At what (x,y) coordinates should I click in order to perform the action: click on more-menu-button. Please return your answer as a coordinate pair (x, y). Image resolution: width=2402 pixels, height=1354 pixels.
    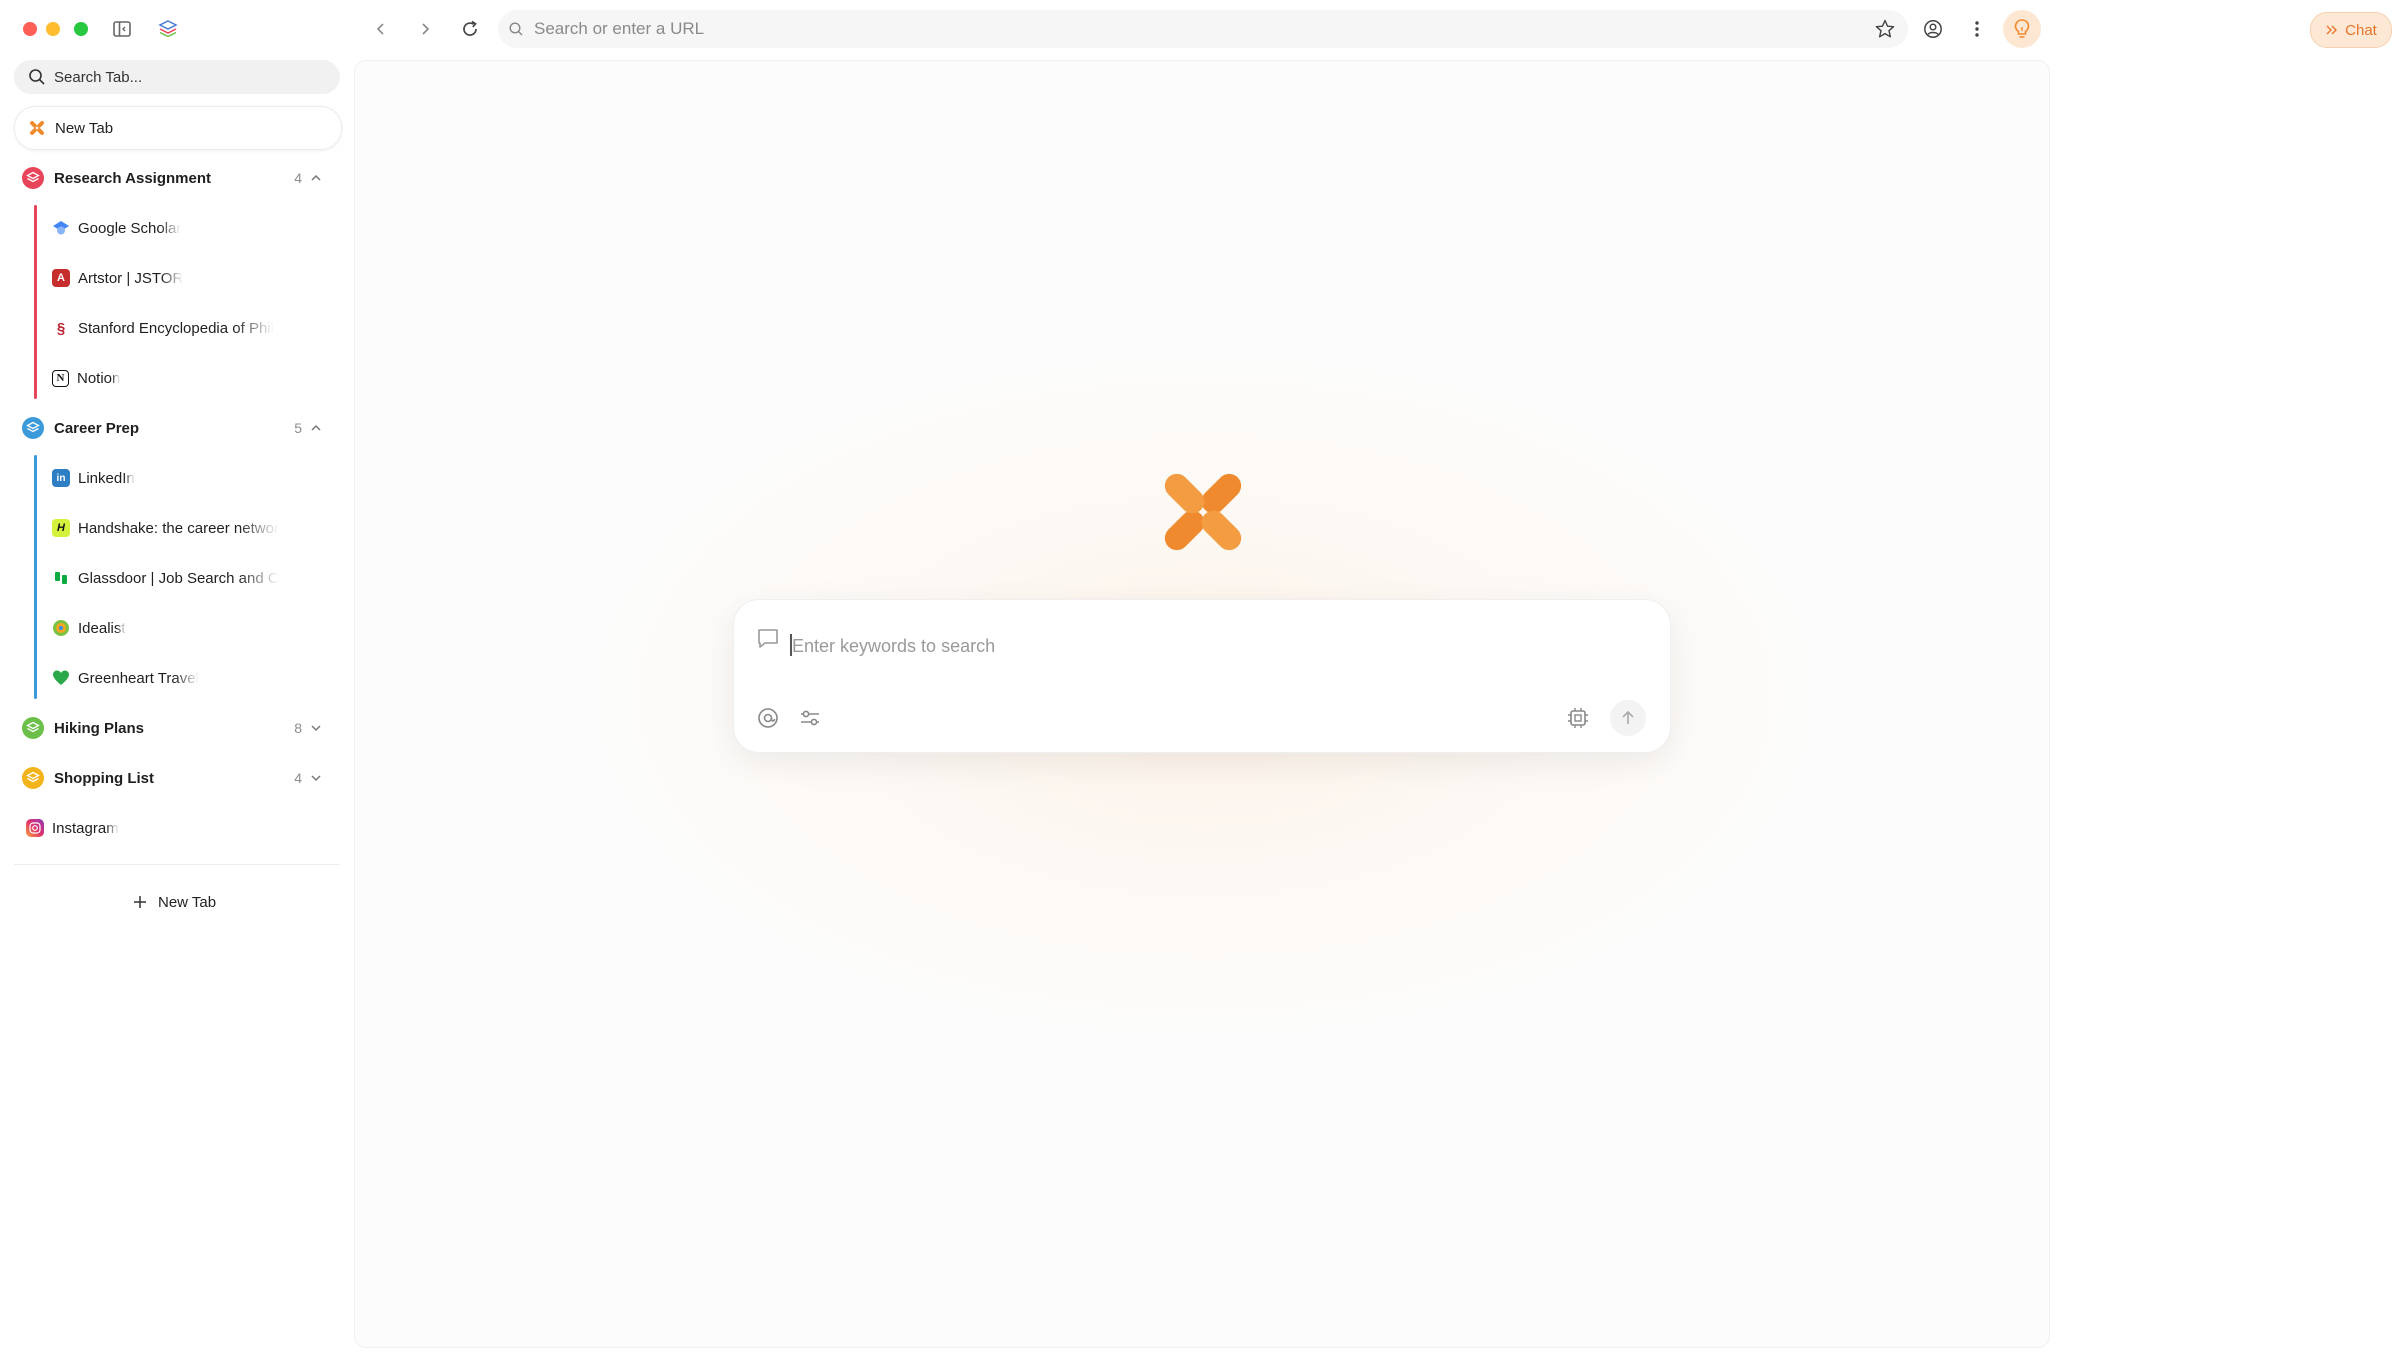
    Looking at the image, I should click on (1977, 29).